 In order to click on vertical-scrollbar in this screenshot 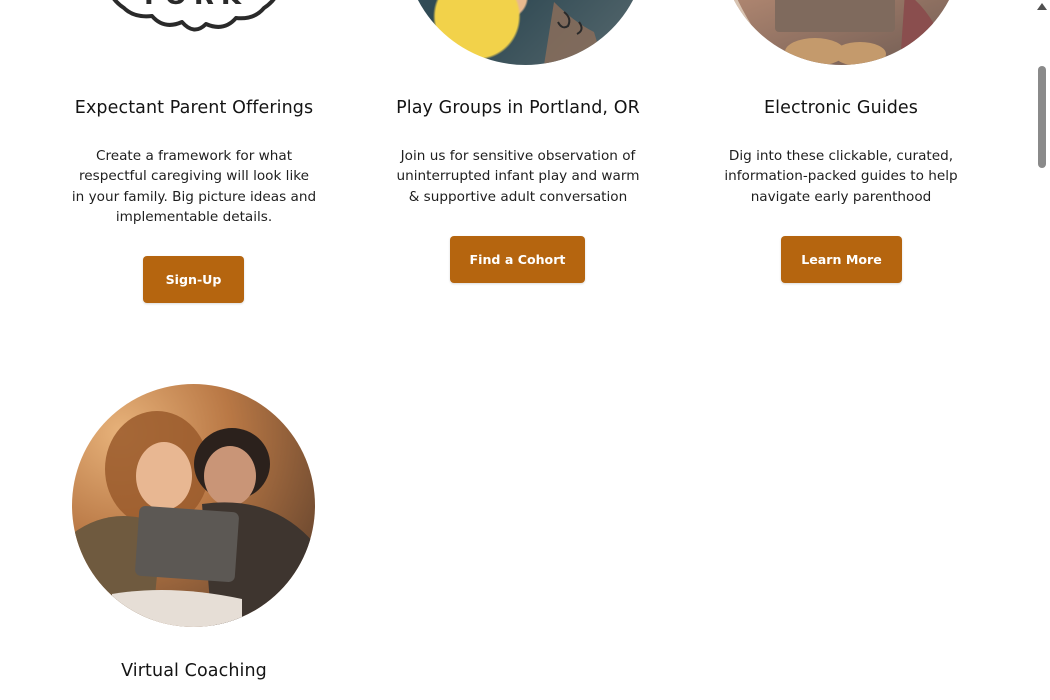, I will do `click(1042, 350)`.